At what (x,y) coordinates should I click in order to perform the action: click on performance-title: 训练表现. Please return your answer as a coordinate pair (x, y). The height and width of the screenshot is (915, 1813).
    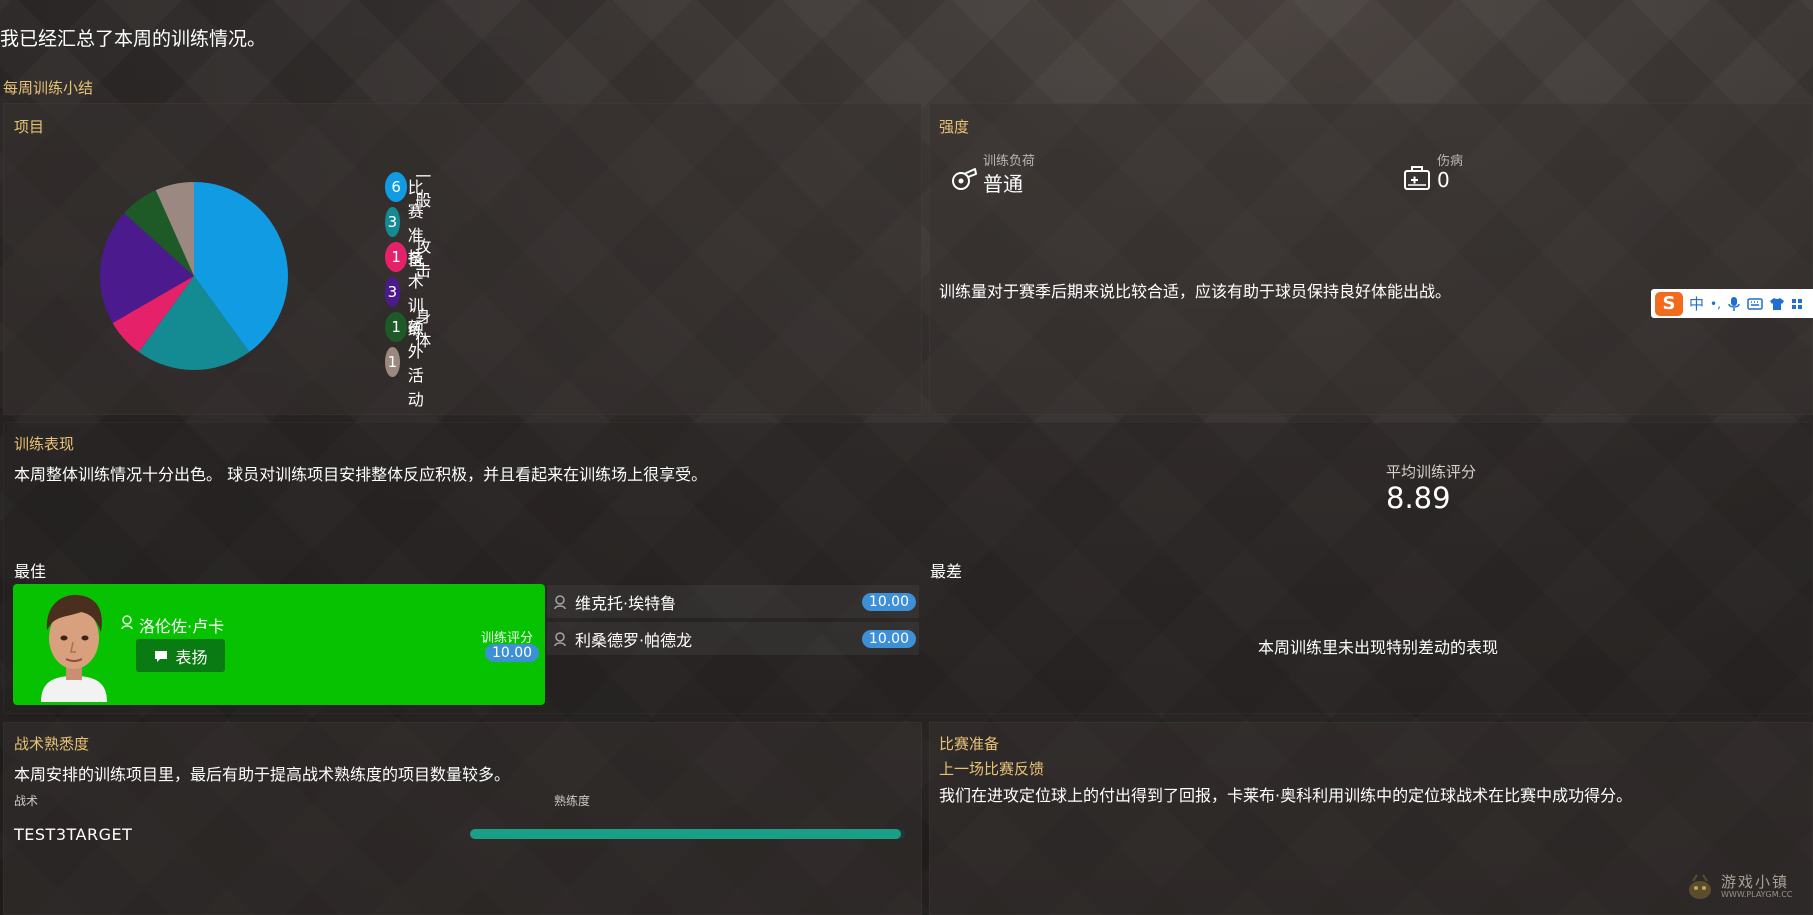
    Looking at the image, I should click on (44, 444).